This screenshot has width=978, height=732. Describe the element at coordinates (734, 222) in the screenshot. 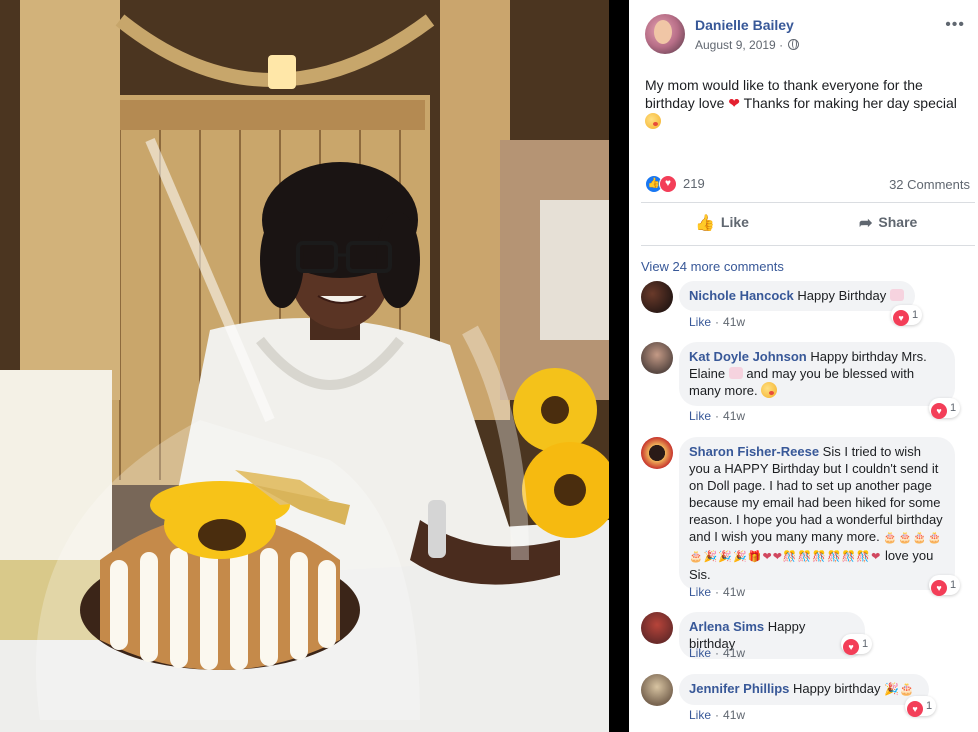

I see `like-button-label: Like` at that location.